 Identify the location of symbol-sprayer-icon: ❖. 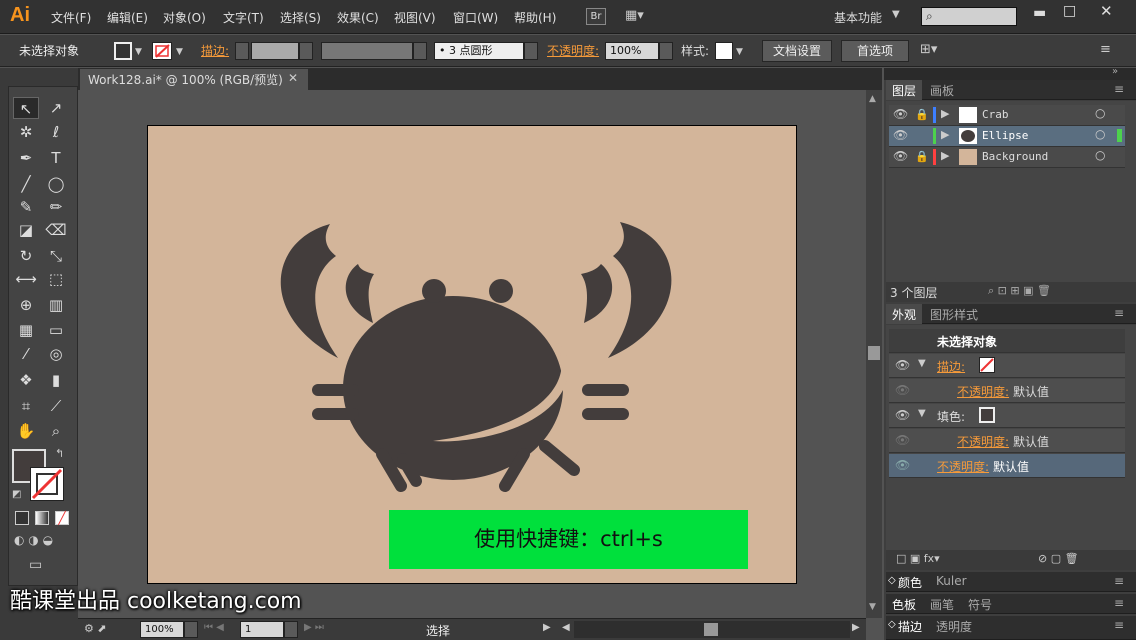
(26, 380).